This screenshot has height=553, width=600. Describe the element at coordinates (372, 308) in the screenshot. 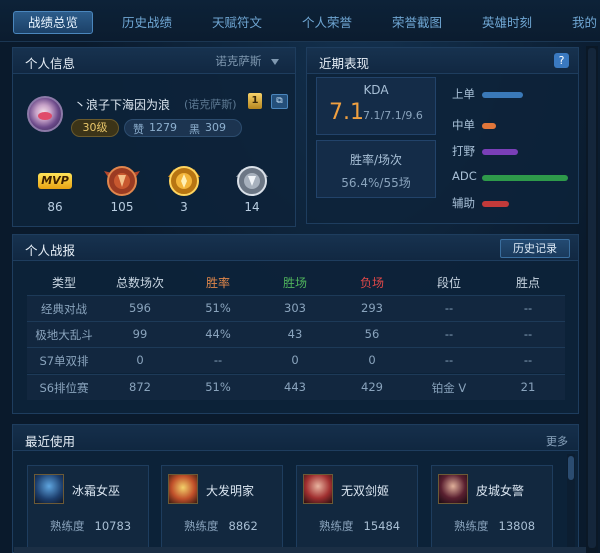

I see `table-cell: 293` at that location.